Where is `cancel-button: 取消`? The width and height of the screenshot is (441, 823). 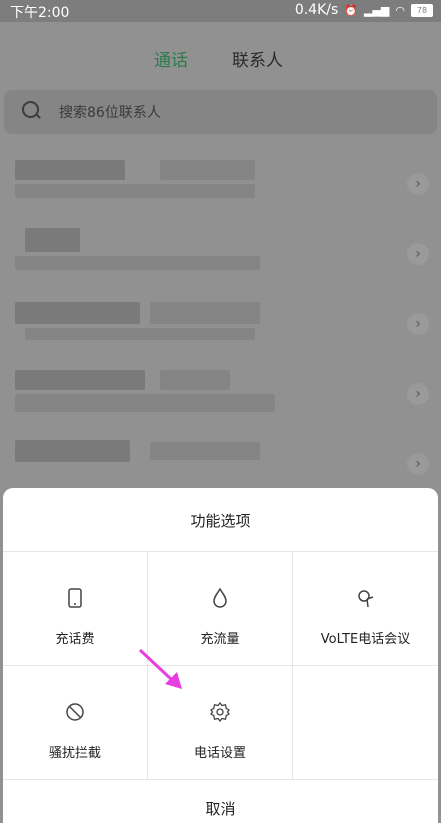 cancel-button: 取消 is located at coordinates (220, 808).